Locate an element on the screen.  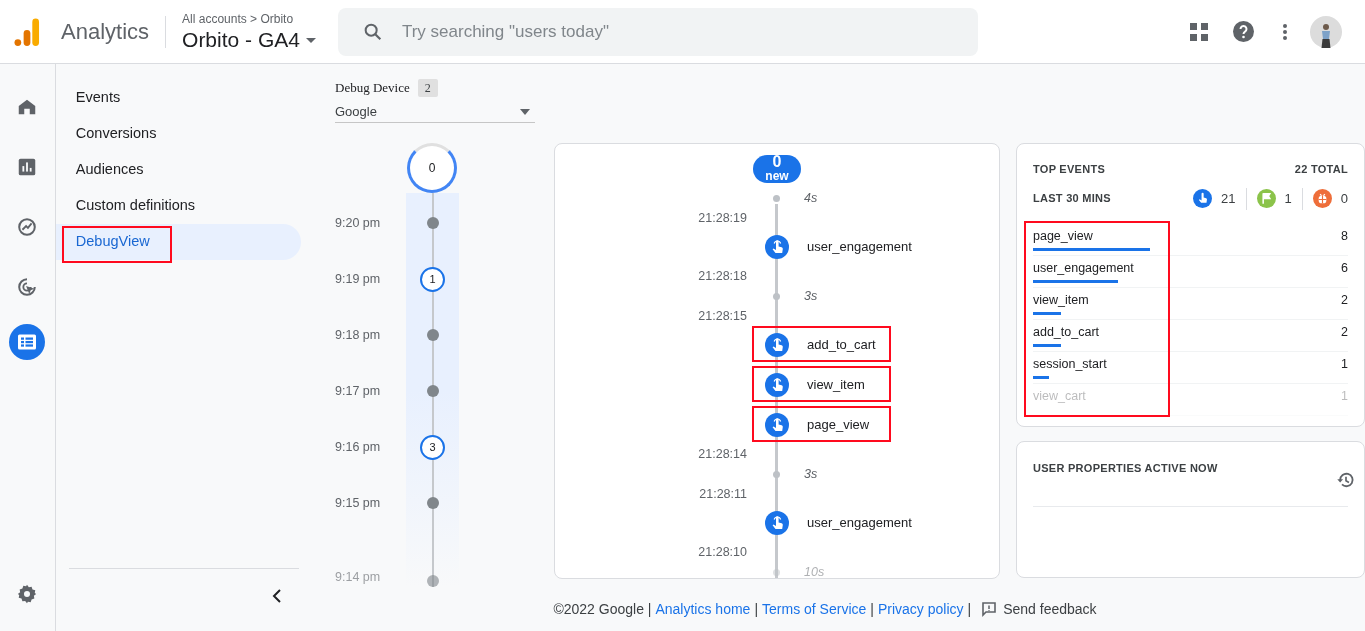
breadcrumb: All accounts > Orbito is located at coordinates (249, 18).